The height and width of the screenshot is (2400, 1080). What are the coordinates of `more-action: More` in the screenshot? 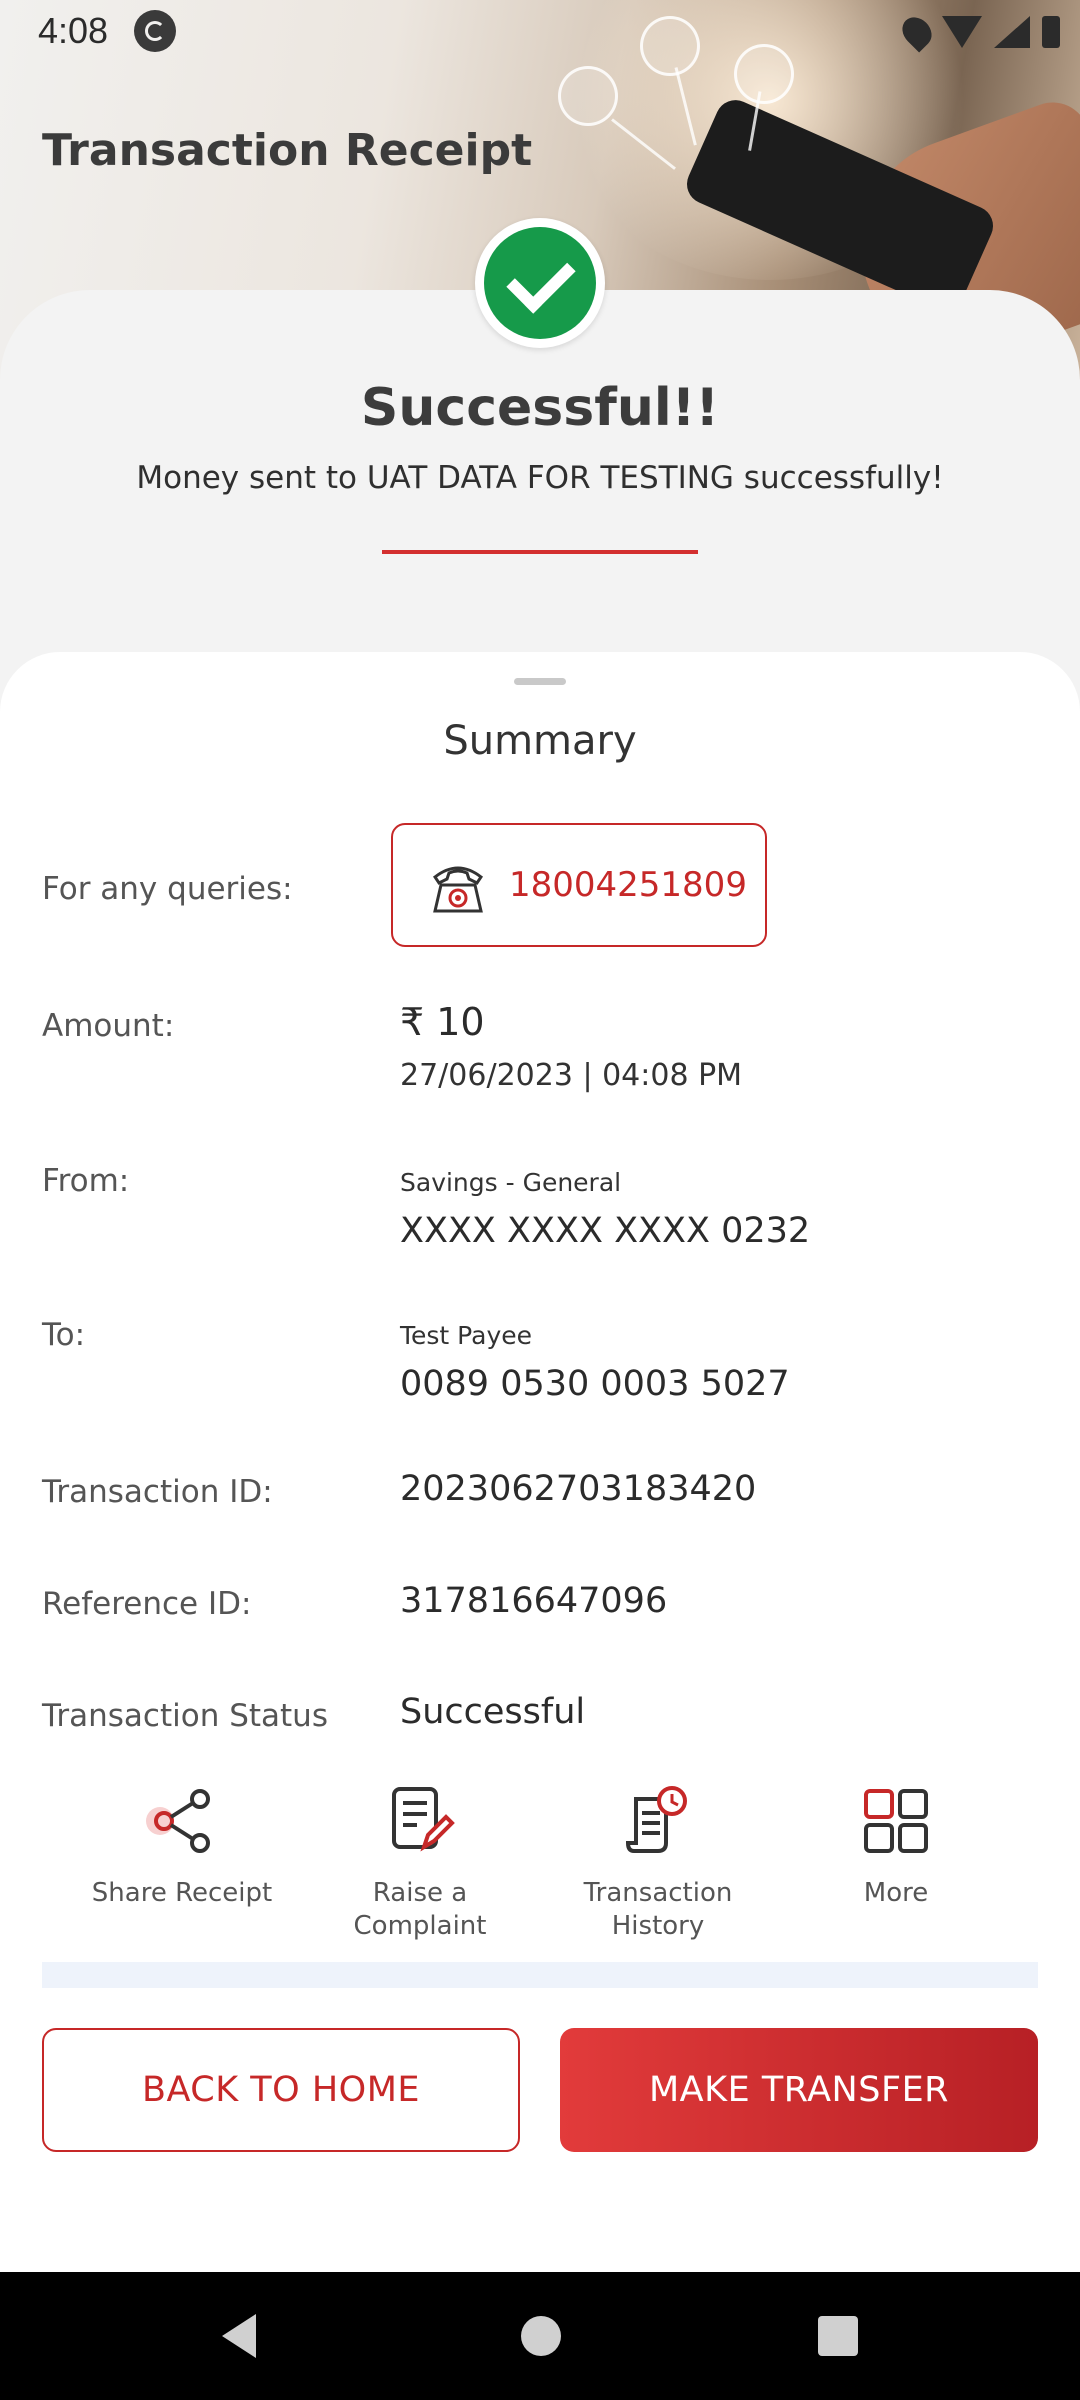 It's located at (896, 1847).